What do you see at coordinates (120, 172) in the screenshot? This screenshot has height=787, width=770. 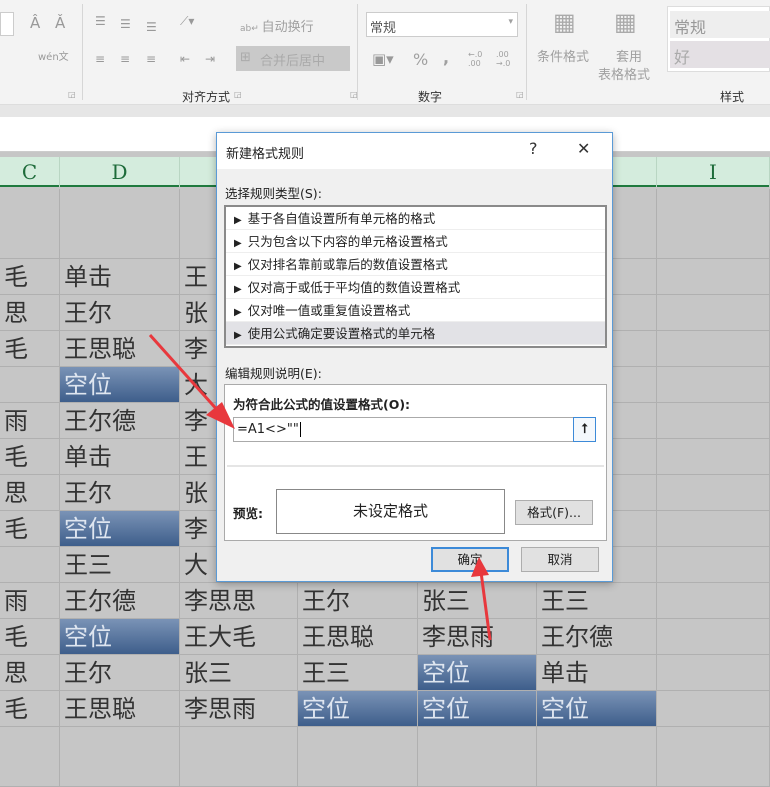 I see `column-header: D` at bounding box center [120, 172].